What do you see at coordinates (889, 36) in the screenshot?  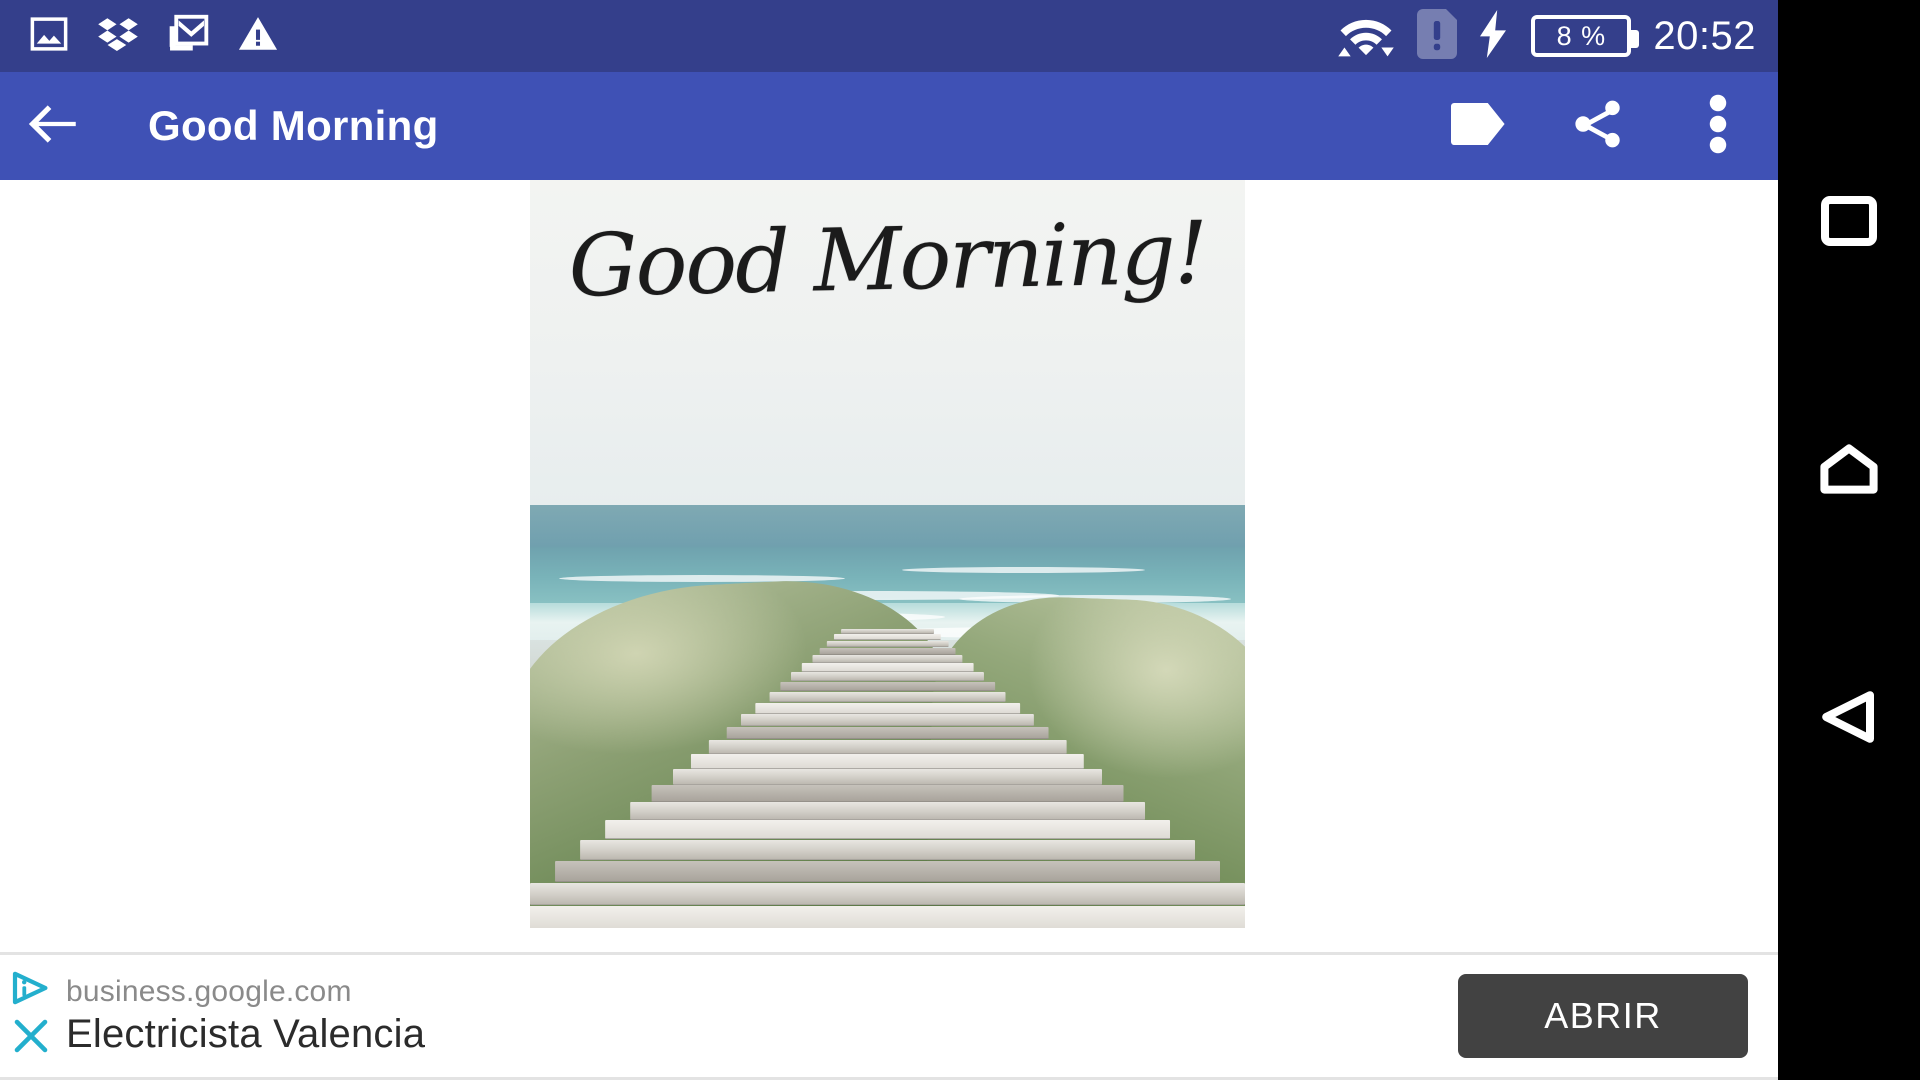 I see `status-bar: 8 % 20:52` at bounding box center [889, 36].